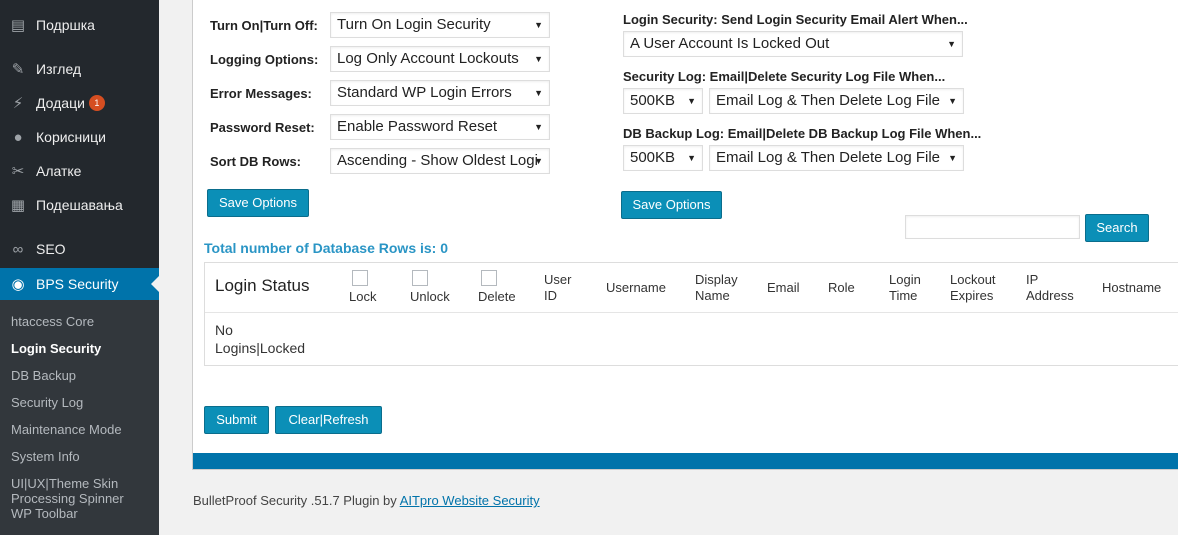 The width and height of the screenshot is (1178, 535). I want to click on password-reset-label: Password Reset:, so click(262, 127).